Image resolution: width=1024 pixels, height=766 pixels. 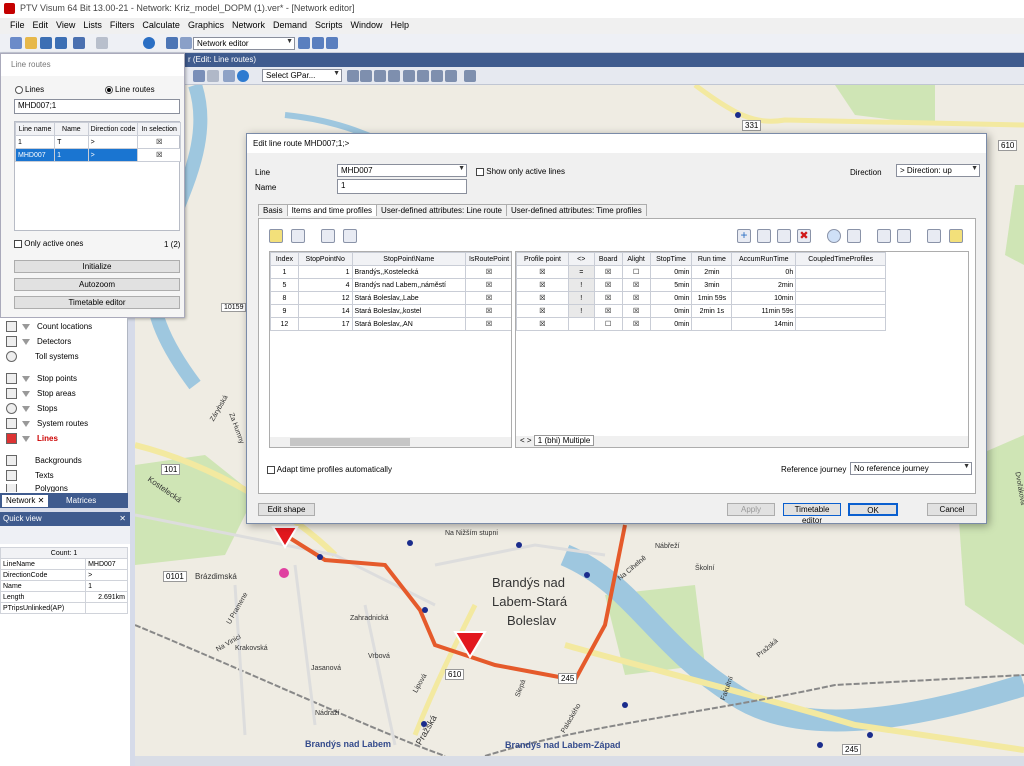 What do you see at coordinates (938, 170) in the screenshot?
I see `direction-combo: > Direction: up ▼` at bounding box center [938, 170].